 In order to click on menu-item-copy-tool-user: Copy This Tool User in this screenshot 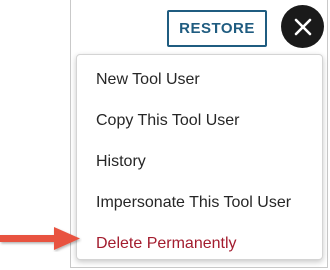, I will do `click(199, 120)`.